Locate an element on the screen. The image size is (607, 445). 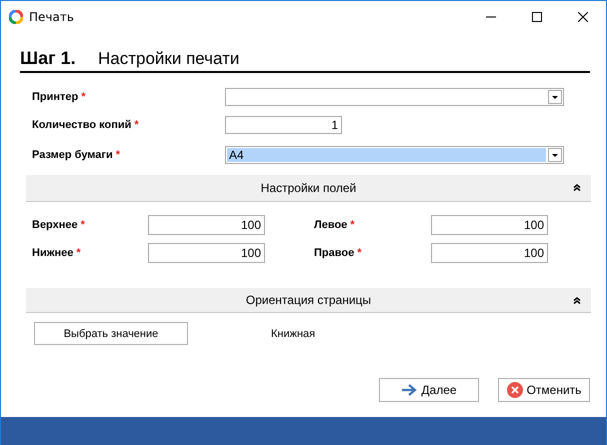
field-label: Правое is located at coordinates (334, 253).